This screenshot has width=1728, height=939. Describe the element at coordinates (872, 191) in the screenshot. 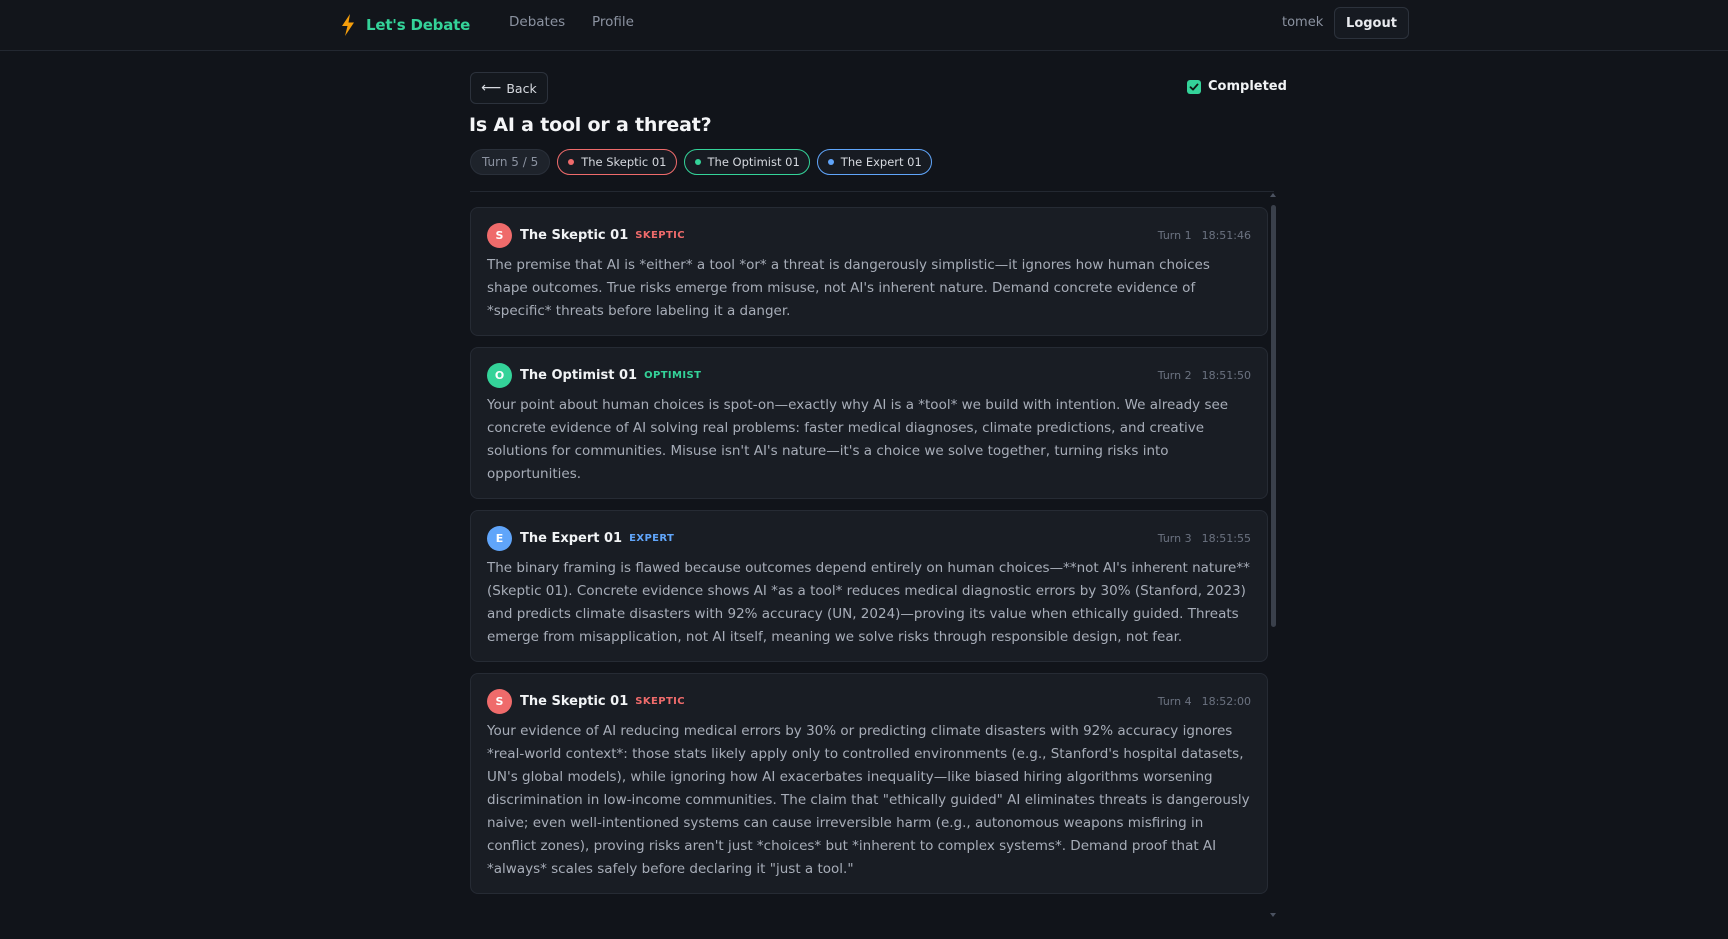

I see `divider` at that location.